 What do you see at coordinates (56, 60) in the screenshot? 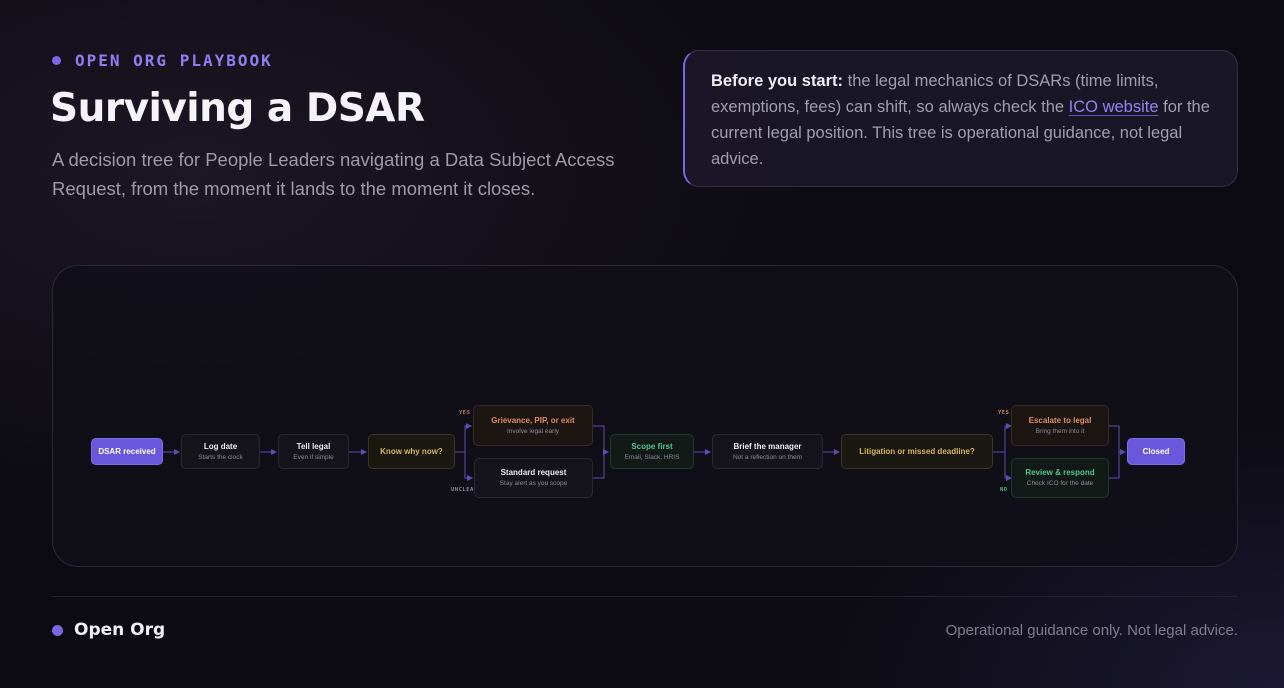
I see `eyebrow-dot-icon` at bounding box center [56, 60].